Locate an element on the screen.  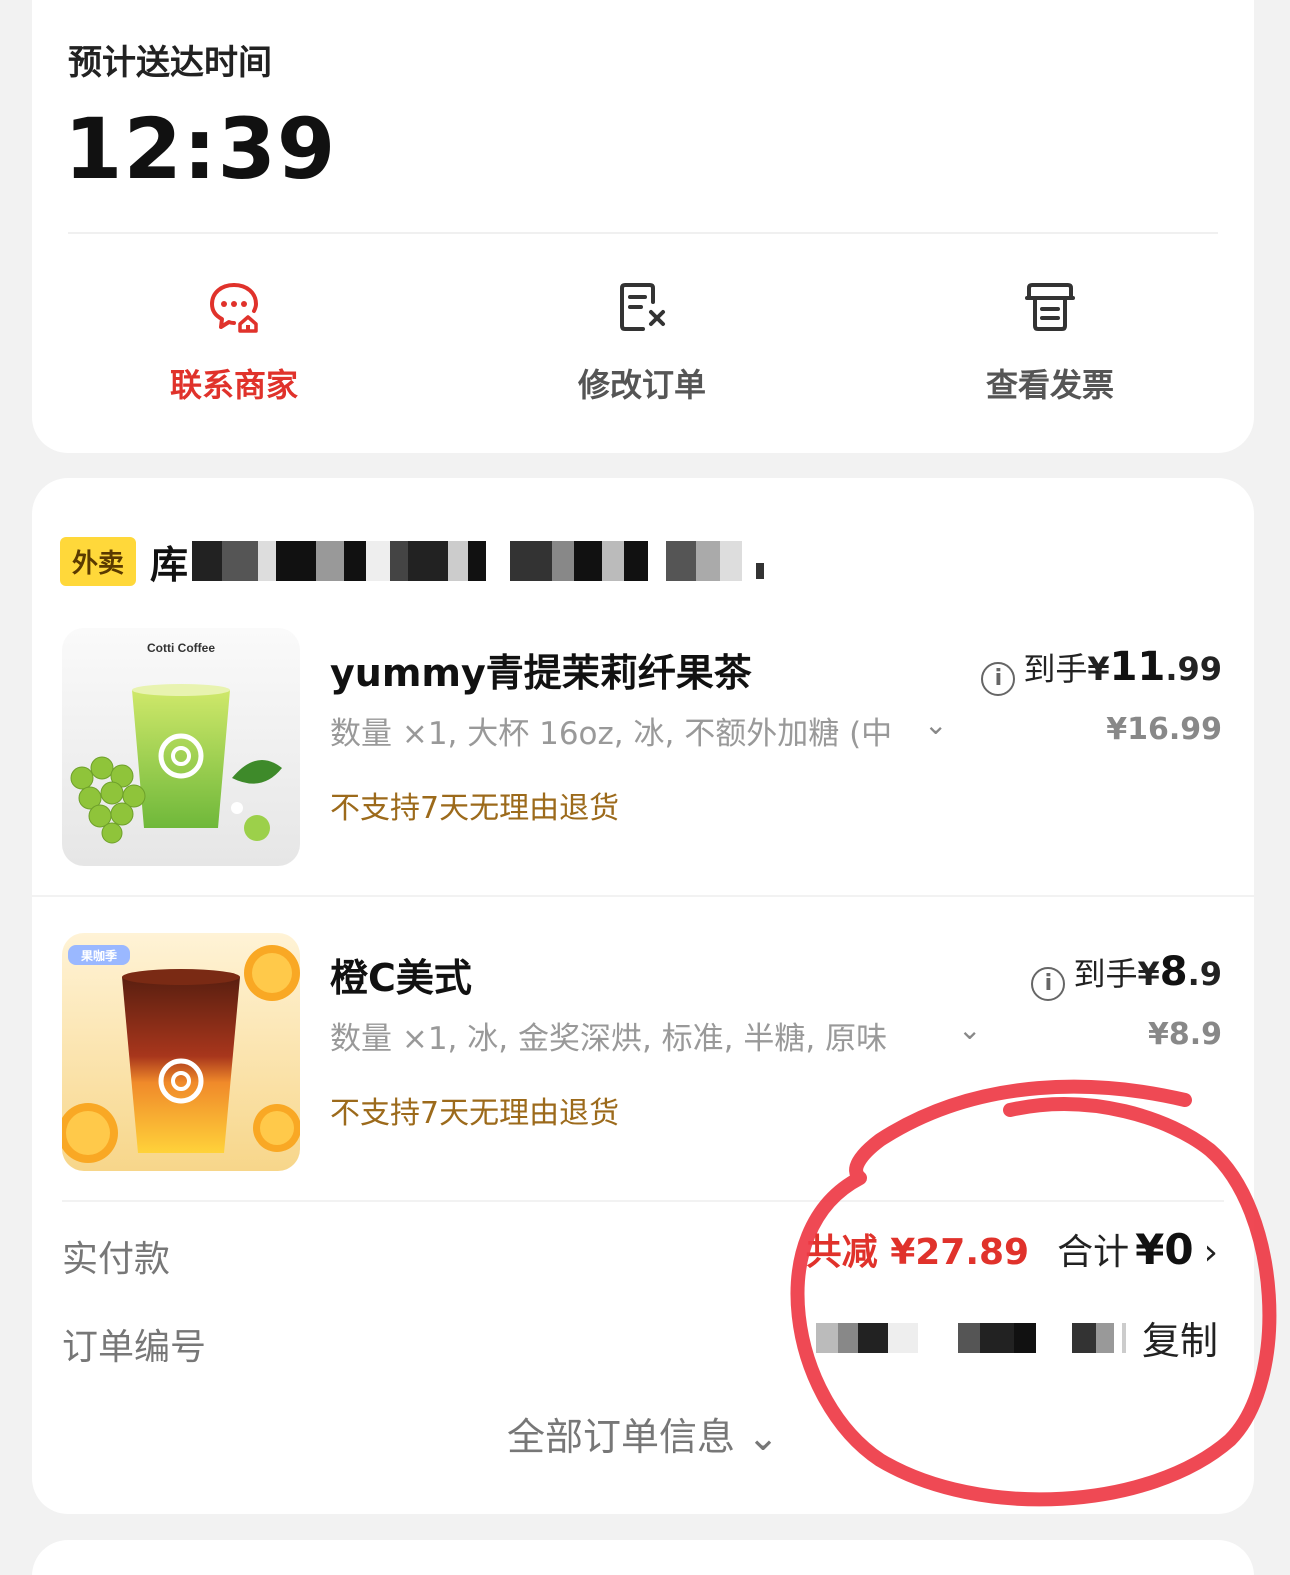
view-invoice-label: 查看发票 is located at coordinates (1049, 385).